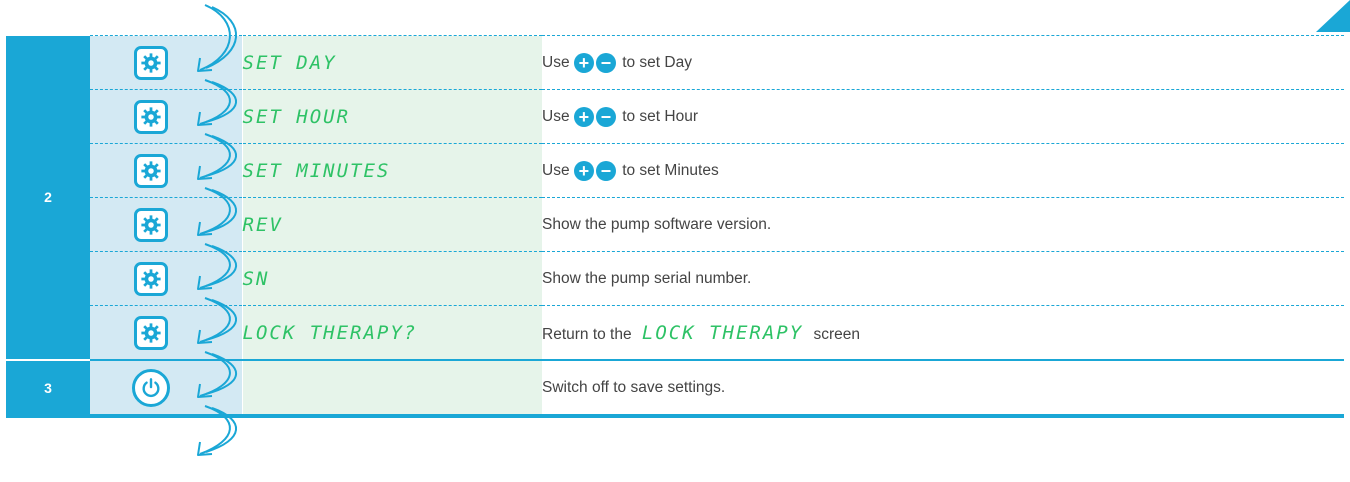  I want to click on description-text: screen, so click(837, 334).